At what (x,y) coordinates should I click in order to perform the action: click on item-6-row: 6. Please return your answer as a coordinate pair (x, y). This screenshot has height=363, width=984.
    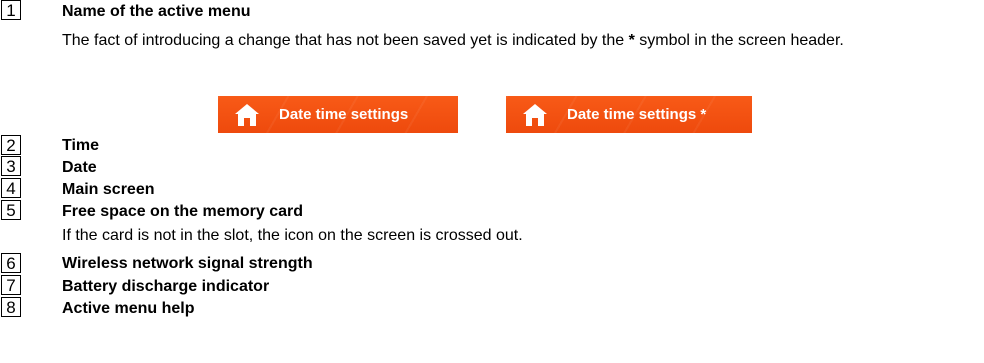
    Looking at the image, I should click on (10, 263).